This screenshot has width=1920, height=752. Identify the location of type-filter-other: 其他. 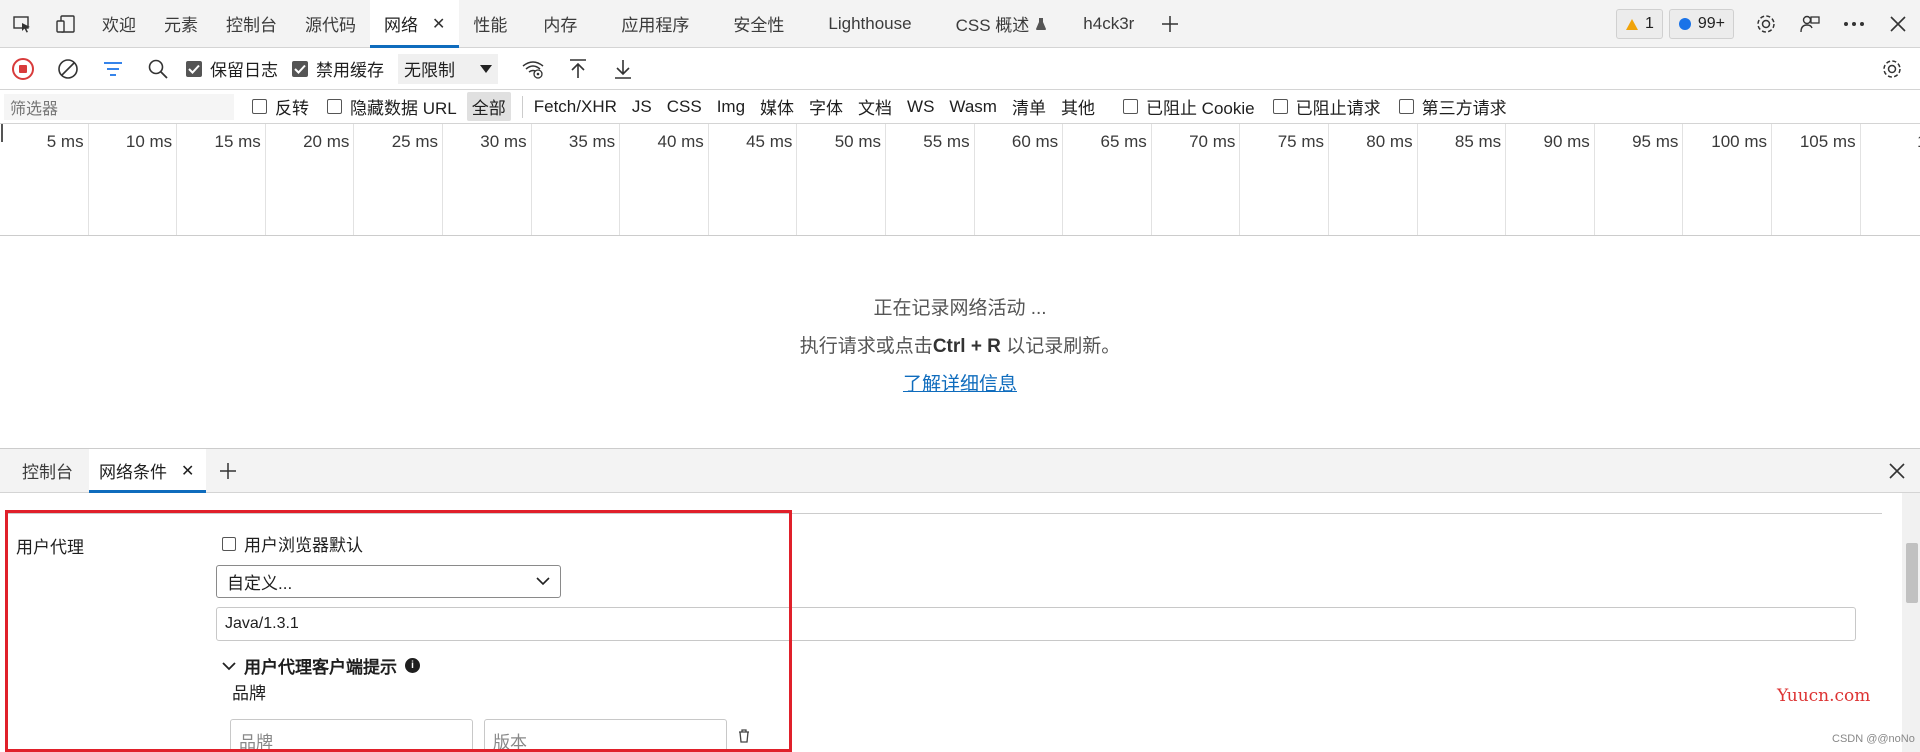
(1078, 106).